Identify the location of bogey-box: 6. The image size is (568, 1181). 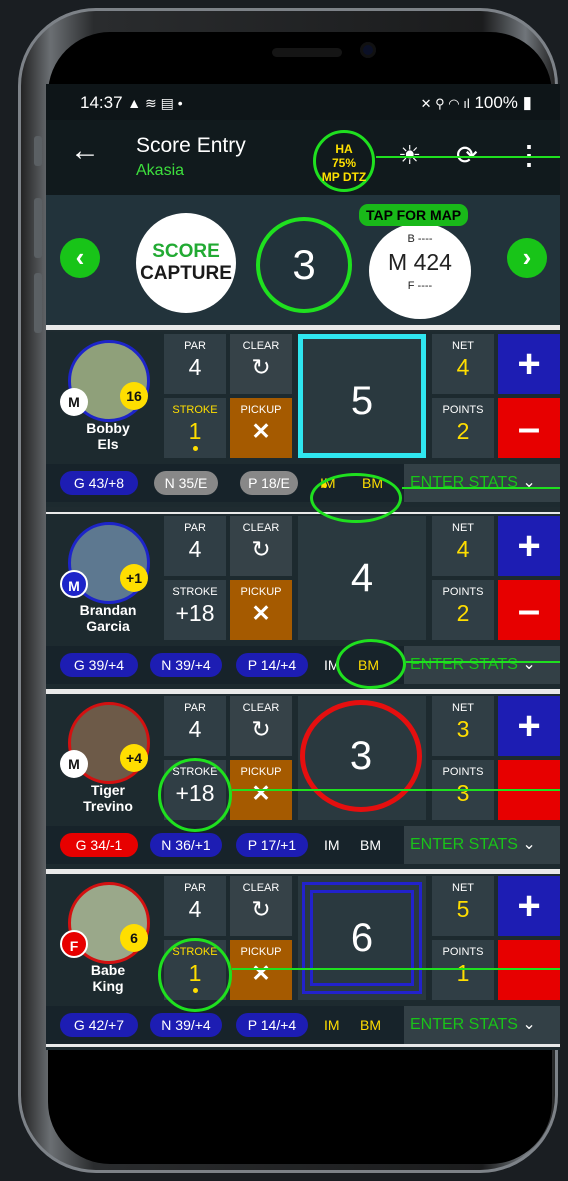
(362, 938).